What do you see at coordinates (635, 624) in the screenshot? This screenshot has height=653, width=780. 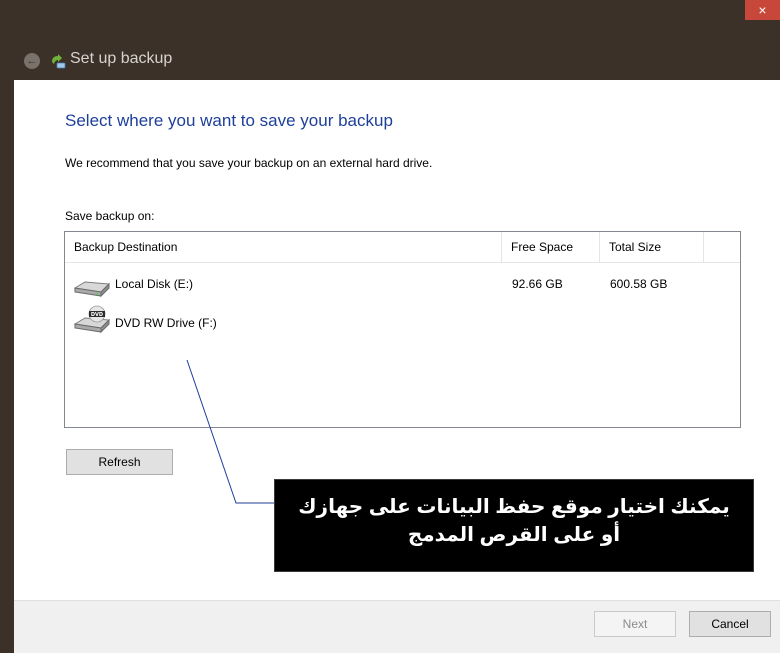 I see `next-button: Next` at bounding box center [635, 624].